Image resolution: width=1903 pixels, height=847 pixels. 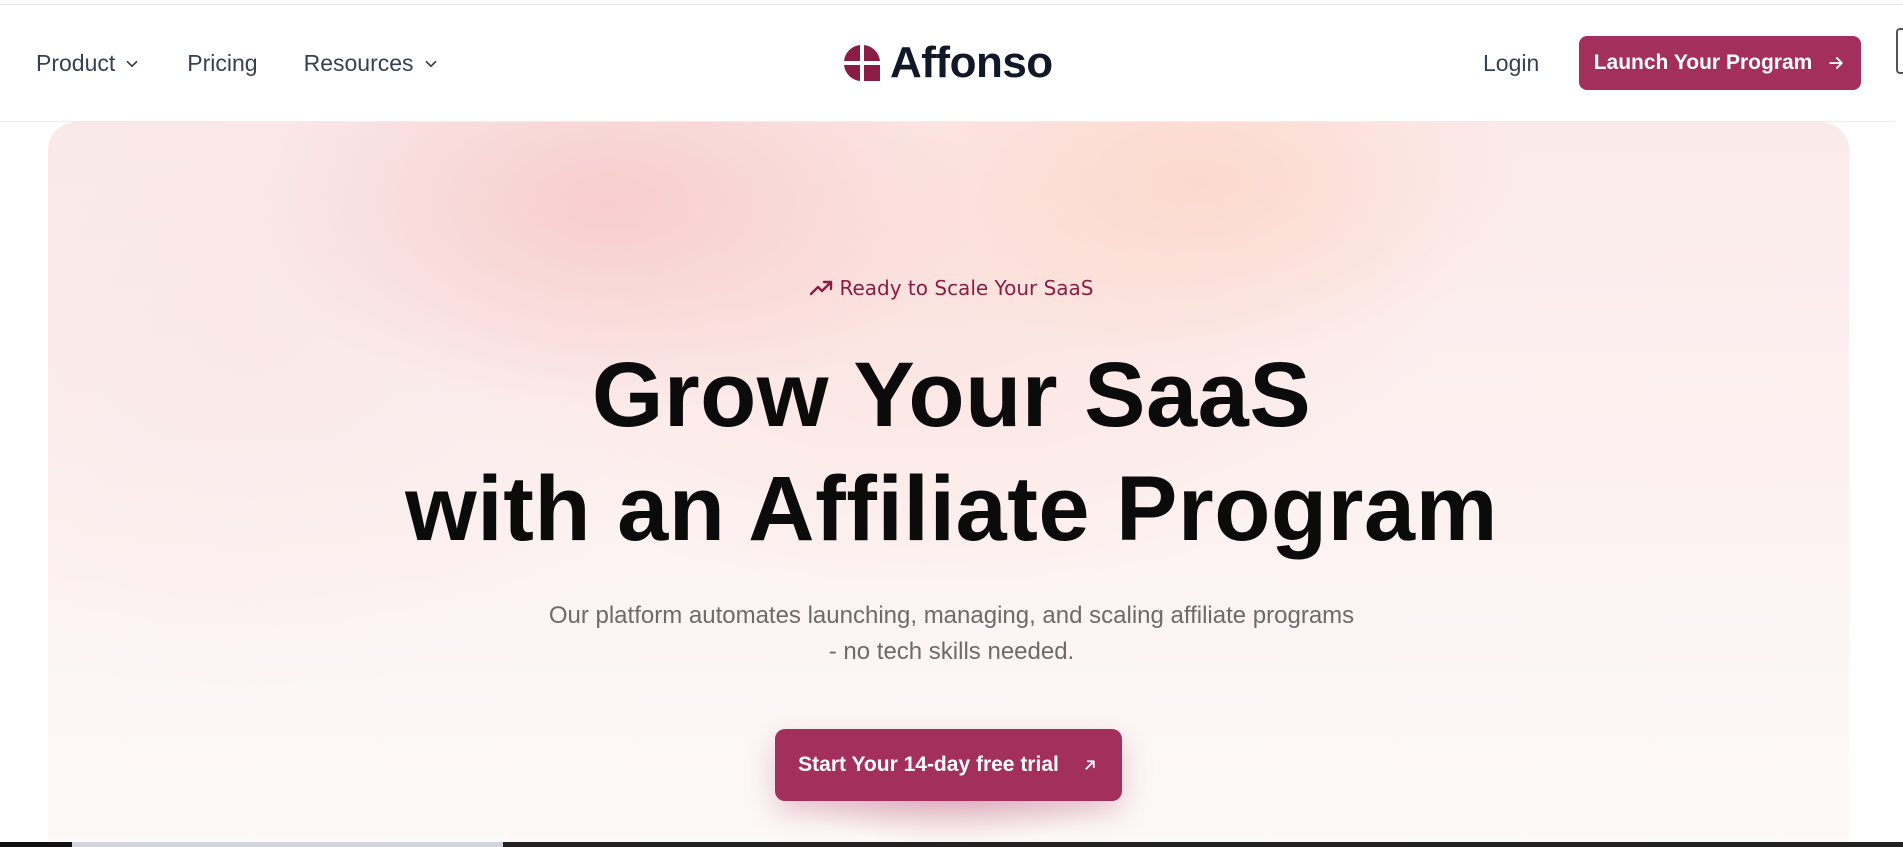 I want to click on nav-pricing-label: Pricing, so click(x=222, y=63).